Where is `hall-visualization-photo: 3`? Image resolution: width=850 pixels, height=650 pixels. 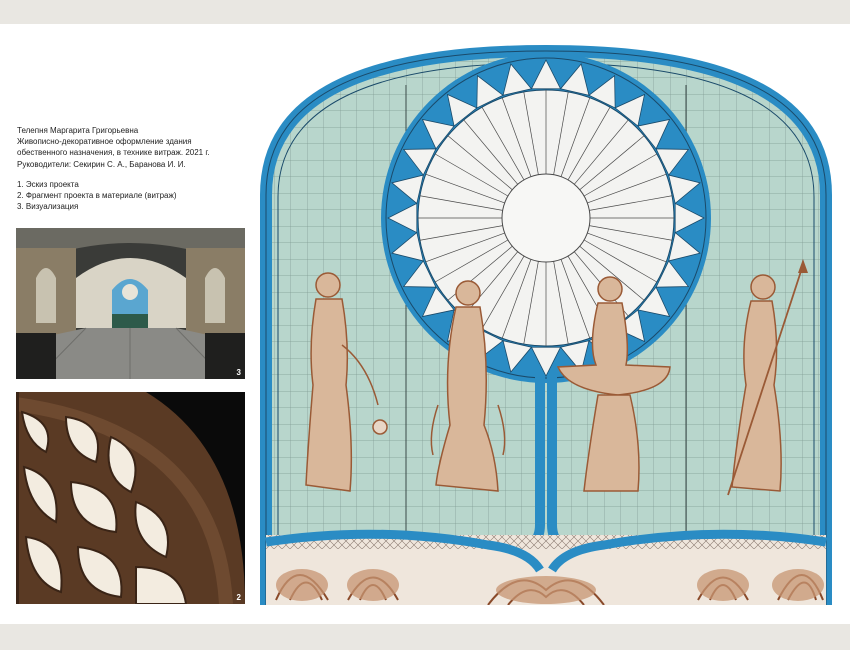 hall-visualization-photo: 3 is located at coordinates (130, 303).